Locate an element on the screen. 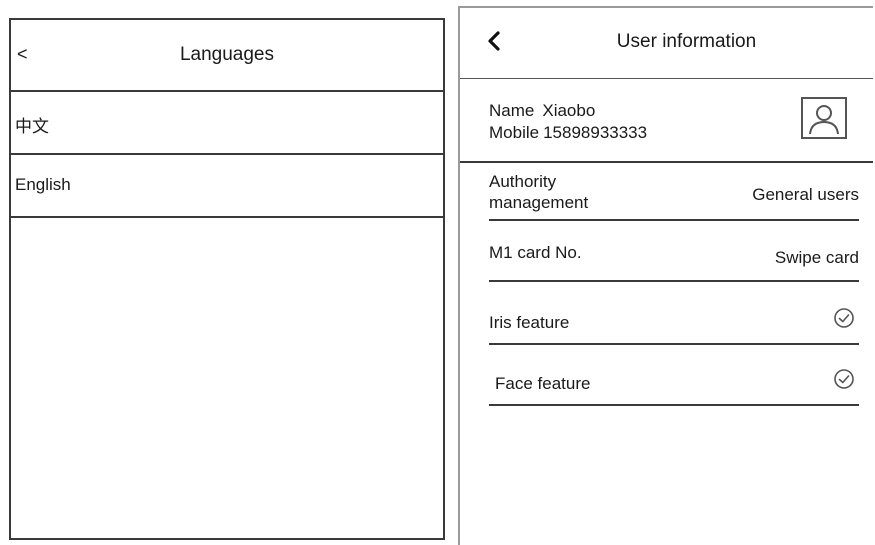  authority-management-row: Authority management General users is located at coordinates (674, 196).